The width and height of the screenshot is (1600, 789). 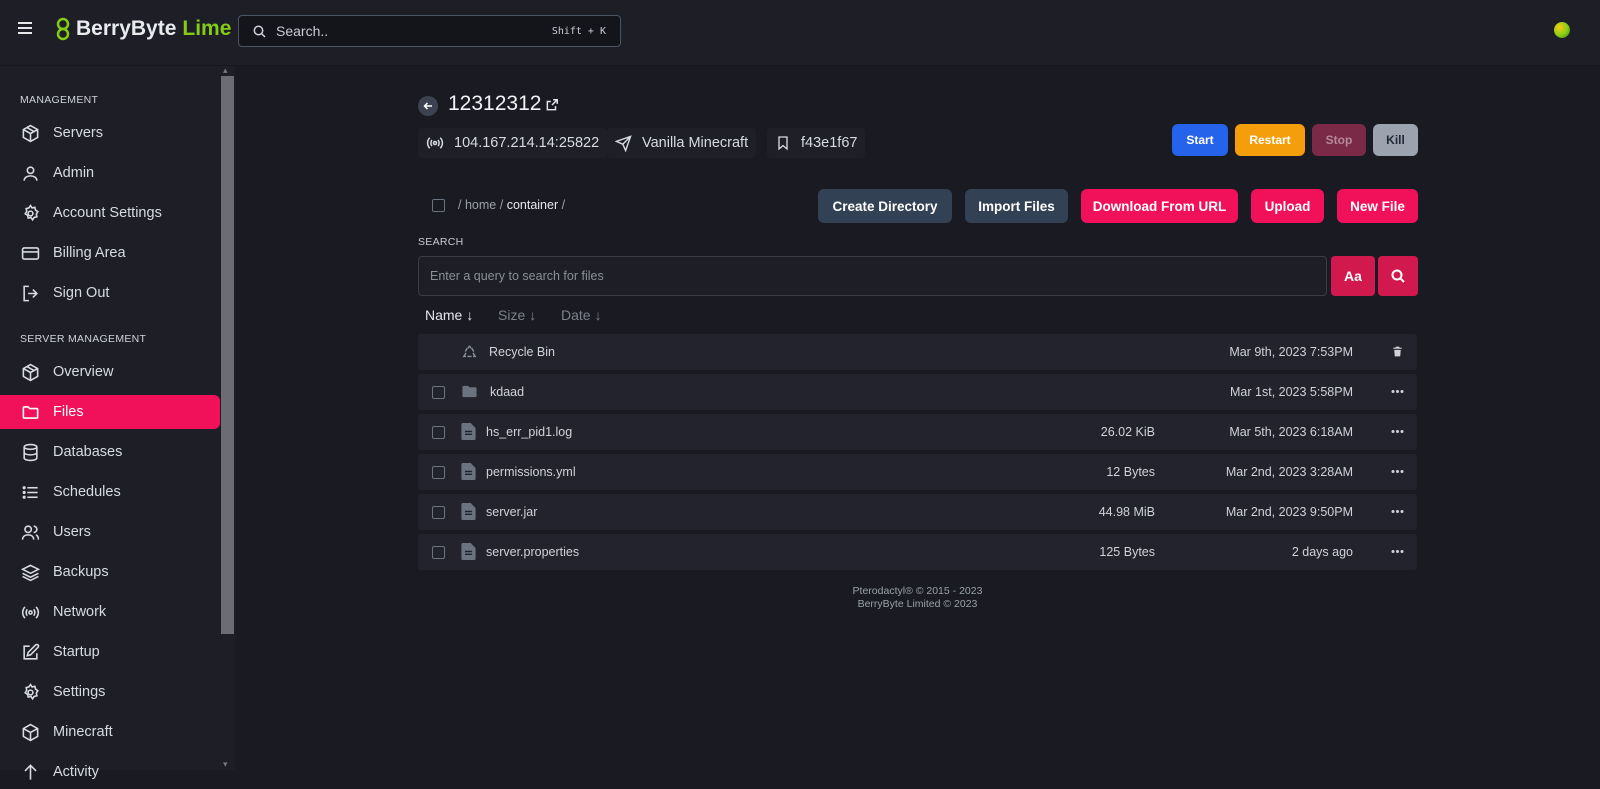 I want to click on breadcrumb-home: home, so click(x=480, y=205).